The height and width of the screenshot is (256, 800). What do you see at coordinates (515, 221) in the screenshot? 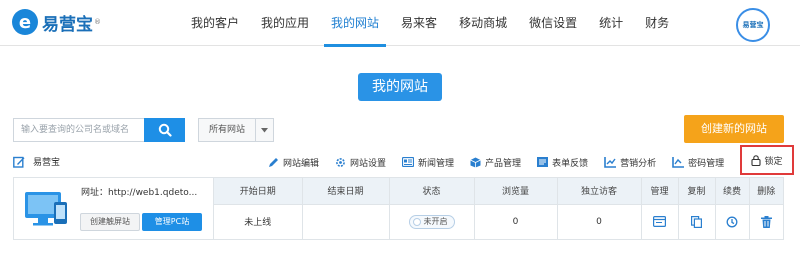
I see `views-cell: 0` at bounding box center [515, 221].